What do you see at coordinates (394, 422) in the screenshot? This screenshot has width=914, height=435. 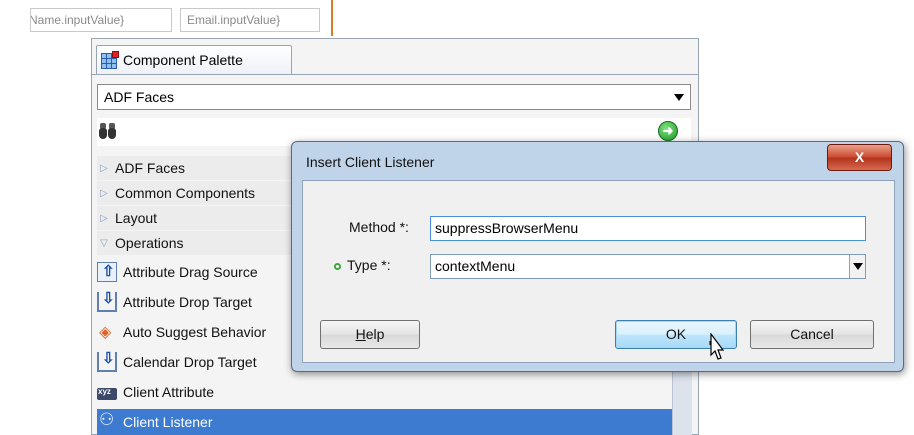 I see `list-item-client-listener: Client Listener` at bounding box center [394, 422].